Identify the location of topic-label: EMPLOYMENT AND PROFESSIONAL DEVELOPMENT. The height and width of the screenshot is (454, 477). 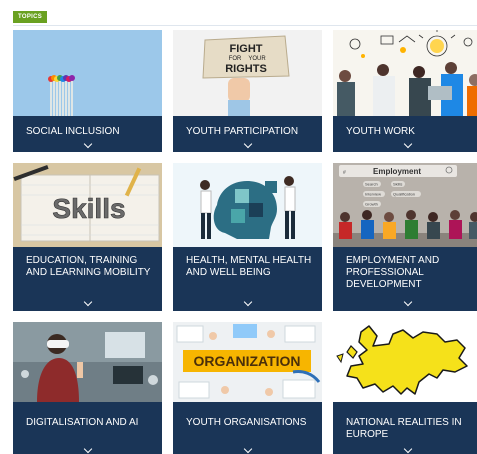
(393, 272).